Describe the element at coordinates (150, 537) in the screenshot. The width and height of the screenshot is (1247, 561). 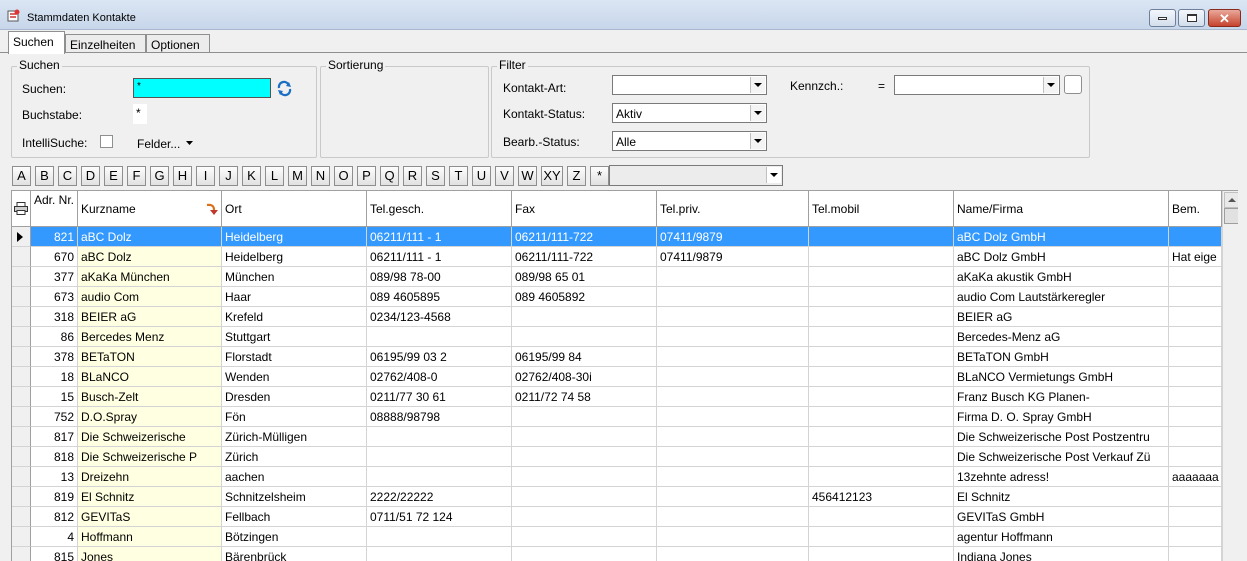
I see `cell-kurz: Hoffmann` at that location.